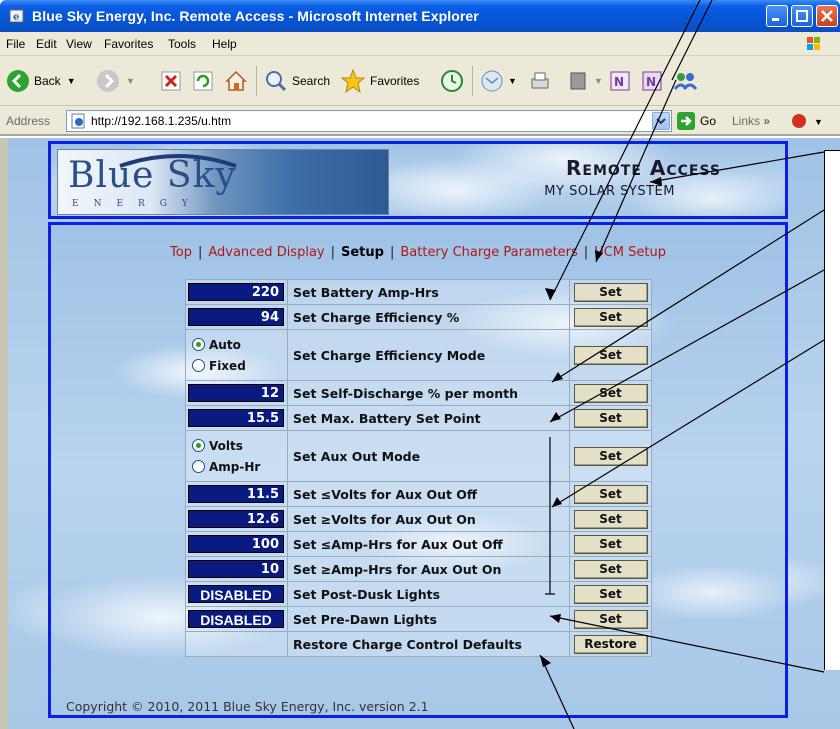 This screenshot has height=729, width=840. I want to click on table-row: Volts Amp-Hr Set Aux Out Mode Set, so click(418, 456).